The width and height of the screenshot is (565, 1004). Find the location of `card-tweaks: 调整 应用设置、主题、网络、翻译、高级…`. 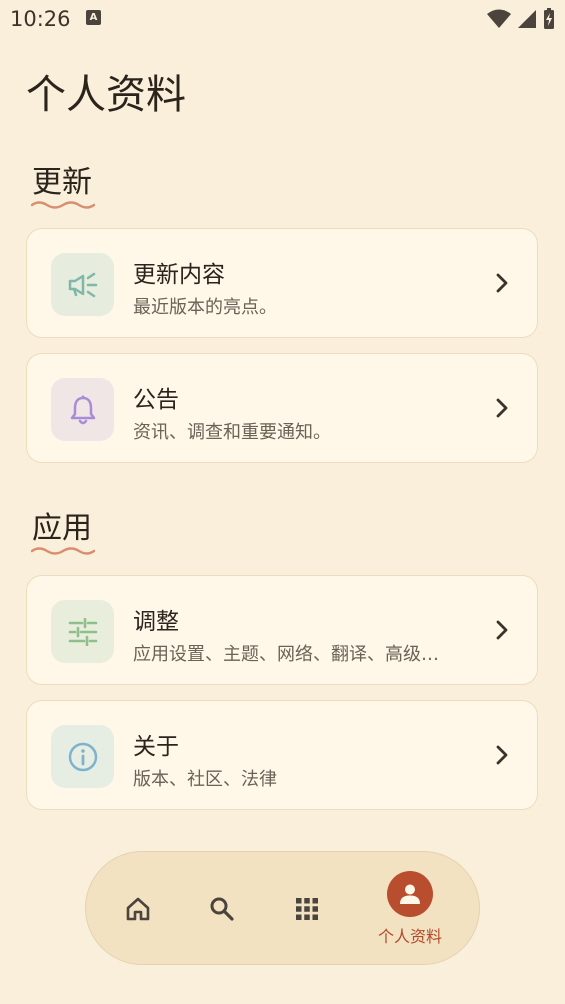

card-tweaks: 调整 应用设置、主题、网络、翻译、高级… is located at coordinates (282, 630).